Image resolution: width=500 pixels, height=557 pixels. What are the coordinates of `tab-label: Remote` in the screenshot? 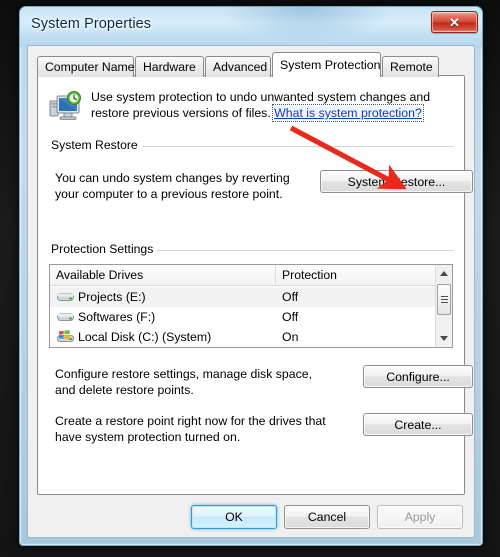 It's located at (411, 67).